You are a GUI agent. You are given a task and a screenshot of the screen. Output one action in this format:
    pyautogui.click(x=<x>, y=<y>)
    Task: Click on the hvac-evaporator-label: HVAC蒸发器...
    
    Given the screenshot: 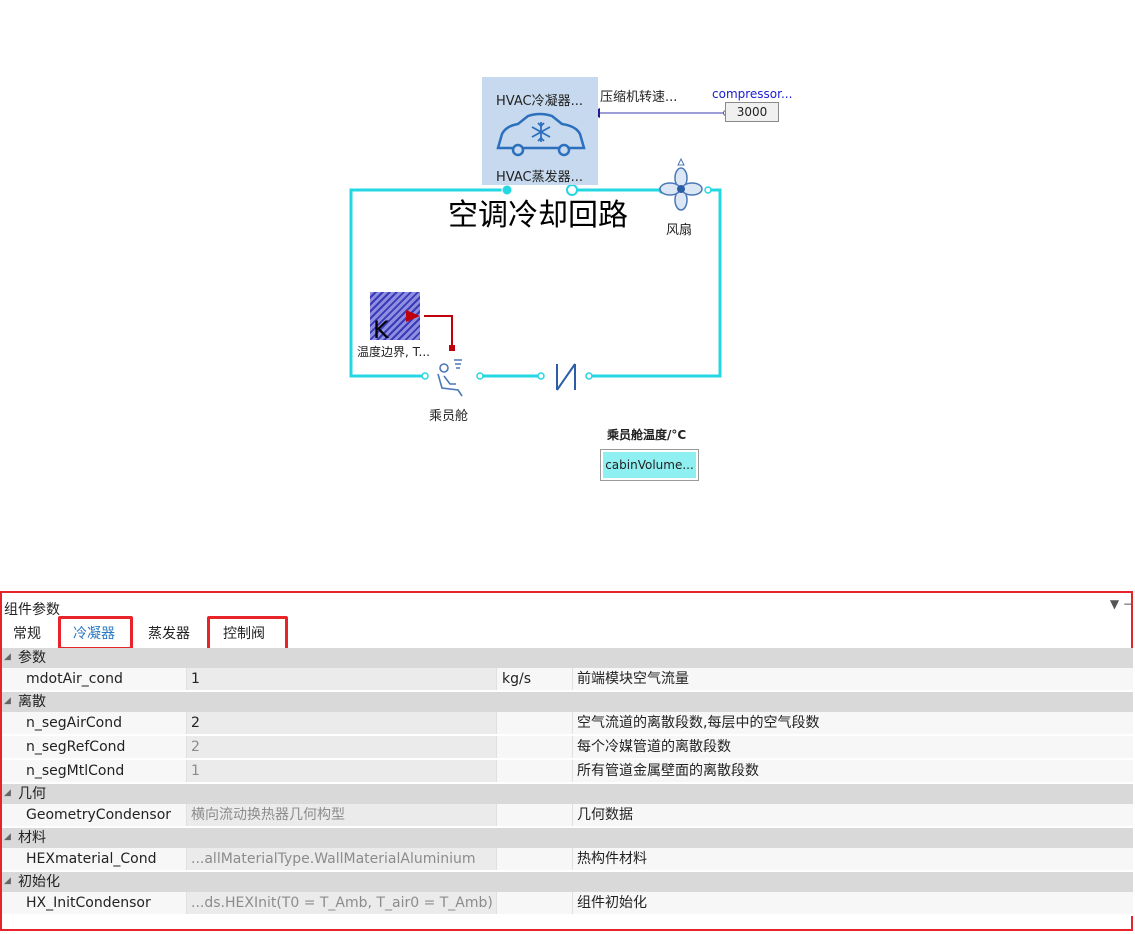 What is the action you would take?
    pyautogui.click(x=539, y=177)
    